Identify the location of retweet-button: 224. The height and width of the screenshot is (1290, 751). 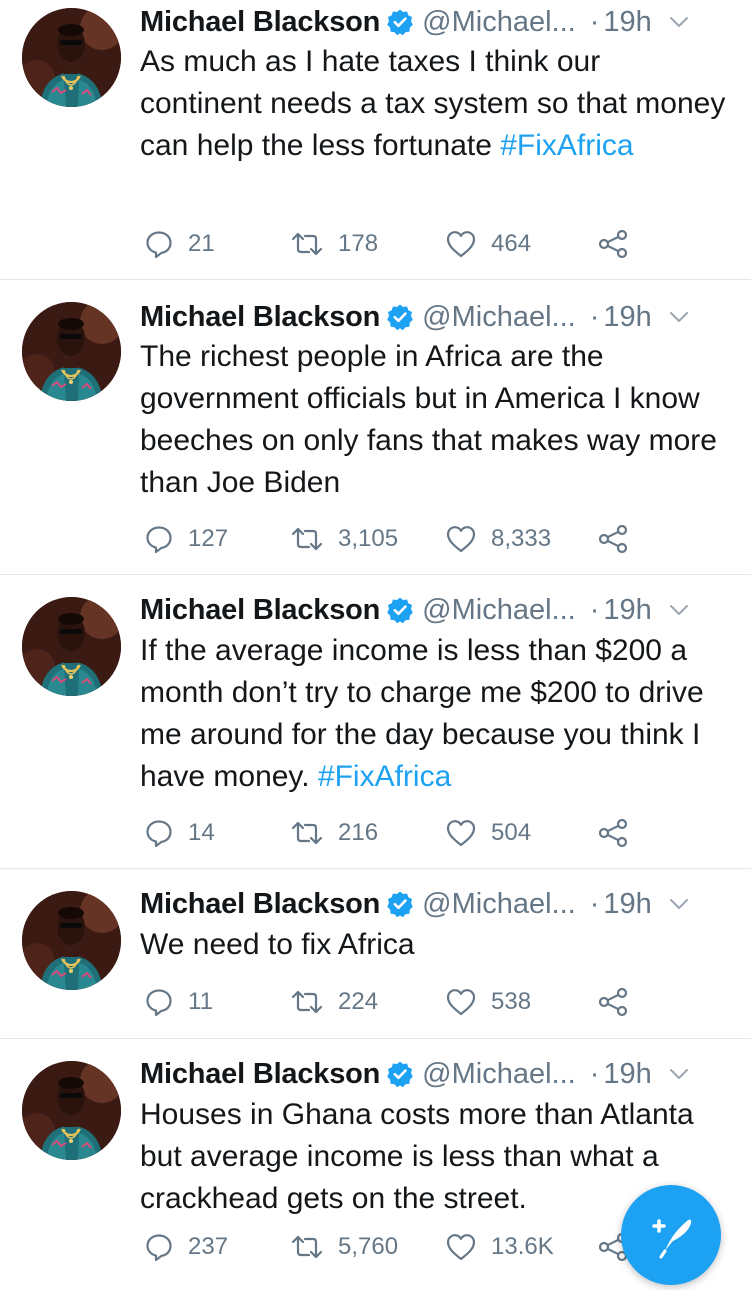
(334, 1002).